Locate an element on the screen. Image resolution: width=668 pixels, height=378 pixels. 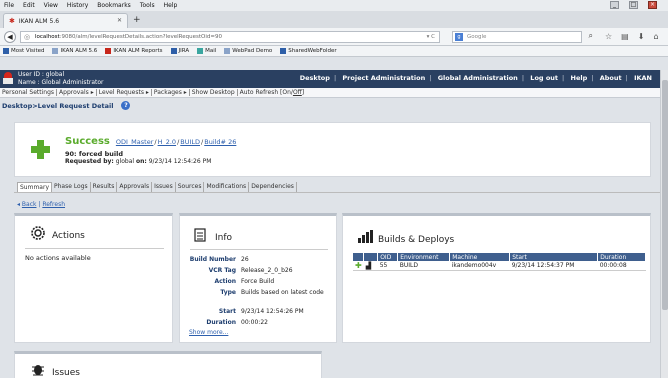
tab-sources: Sources is located at coordinates (190, 187).